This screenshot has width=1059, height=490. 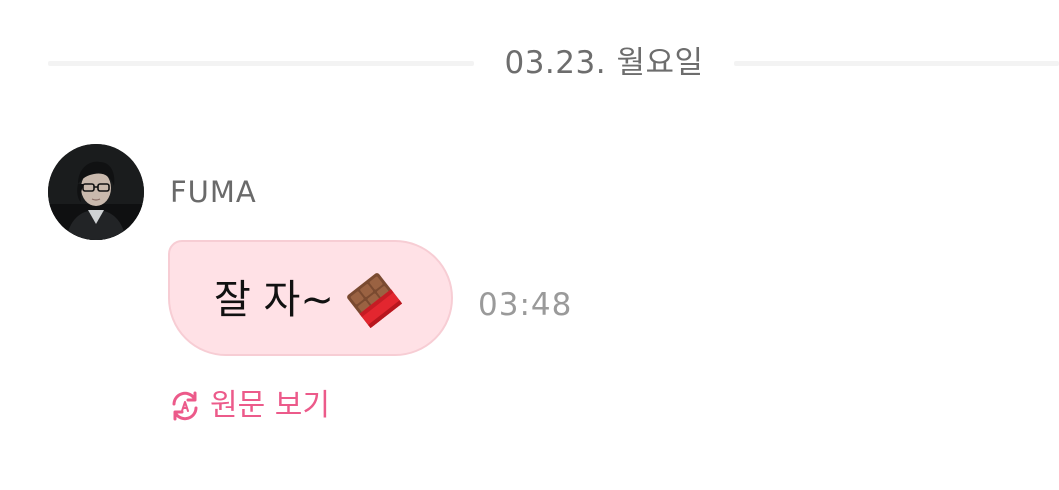 What do you see at coordinates (604, 63) in the screenshot?
I see `date-label: 03.23. 월요일` at bounding box center [604, 63].